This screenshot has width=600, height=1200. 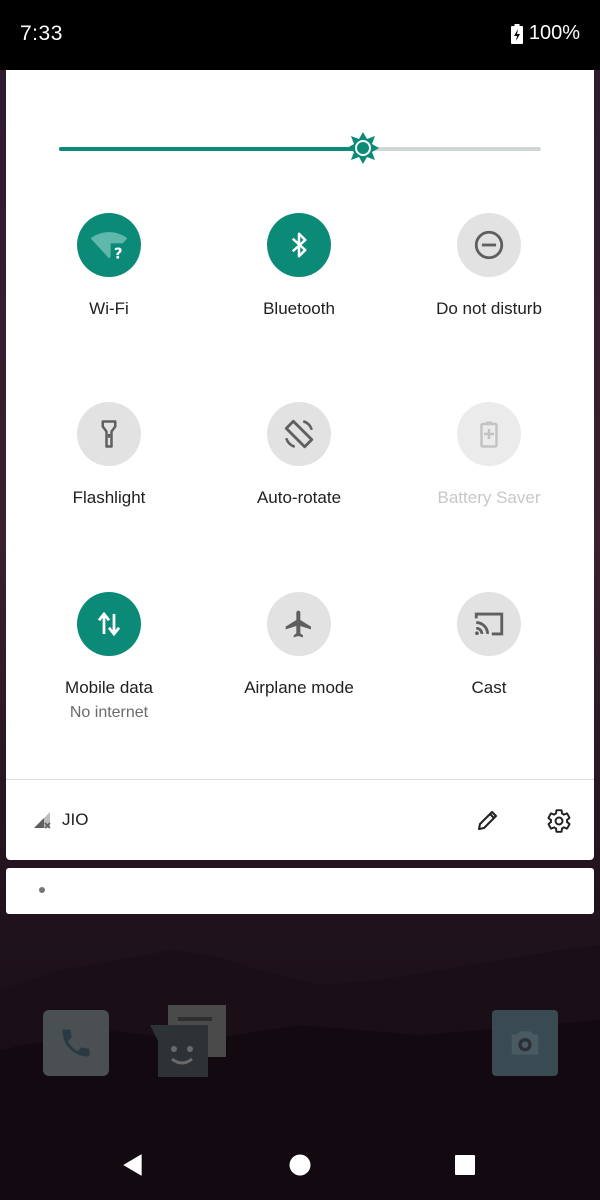 I want to click on cast-icon, so click(x=489, y=624).